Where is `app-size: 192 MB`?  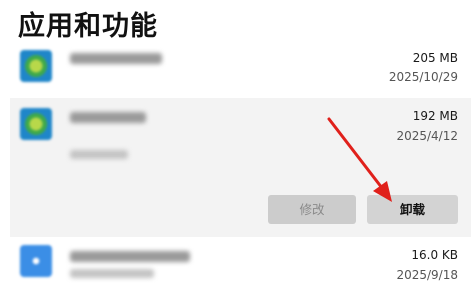
app-size: 192 MB is located at coordinates (435, 116).